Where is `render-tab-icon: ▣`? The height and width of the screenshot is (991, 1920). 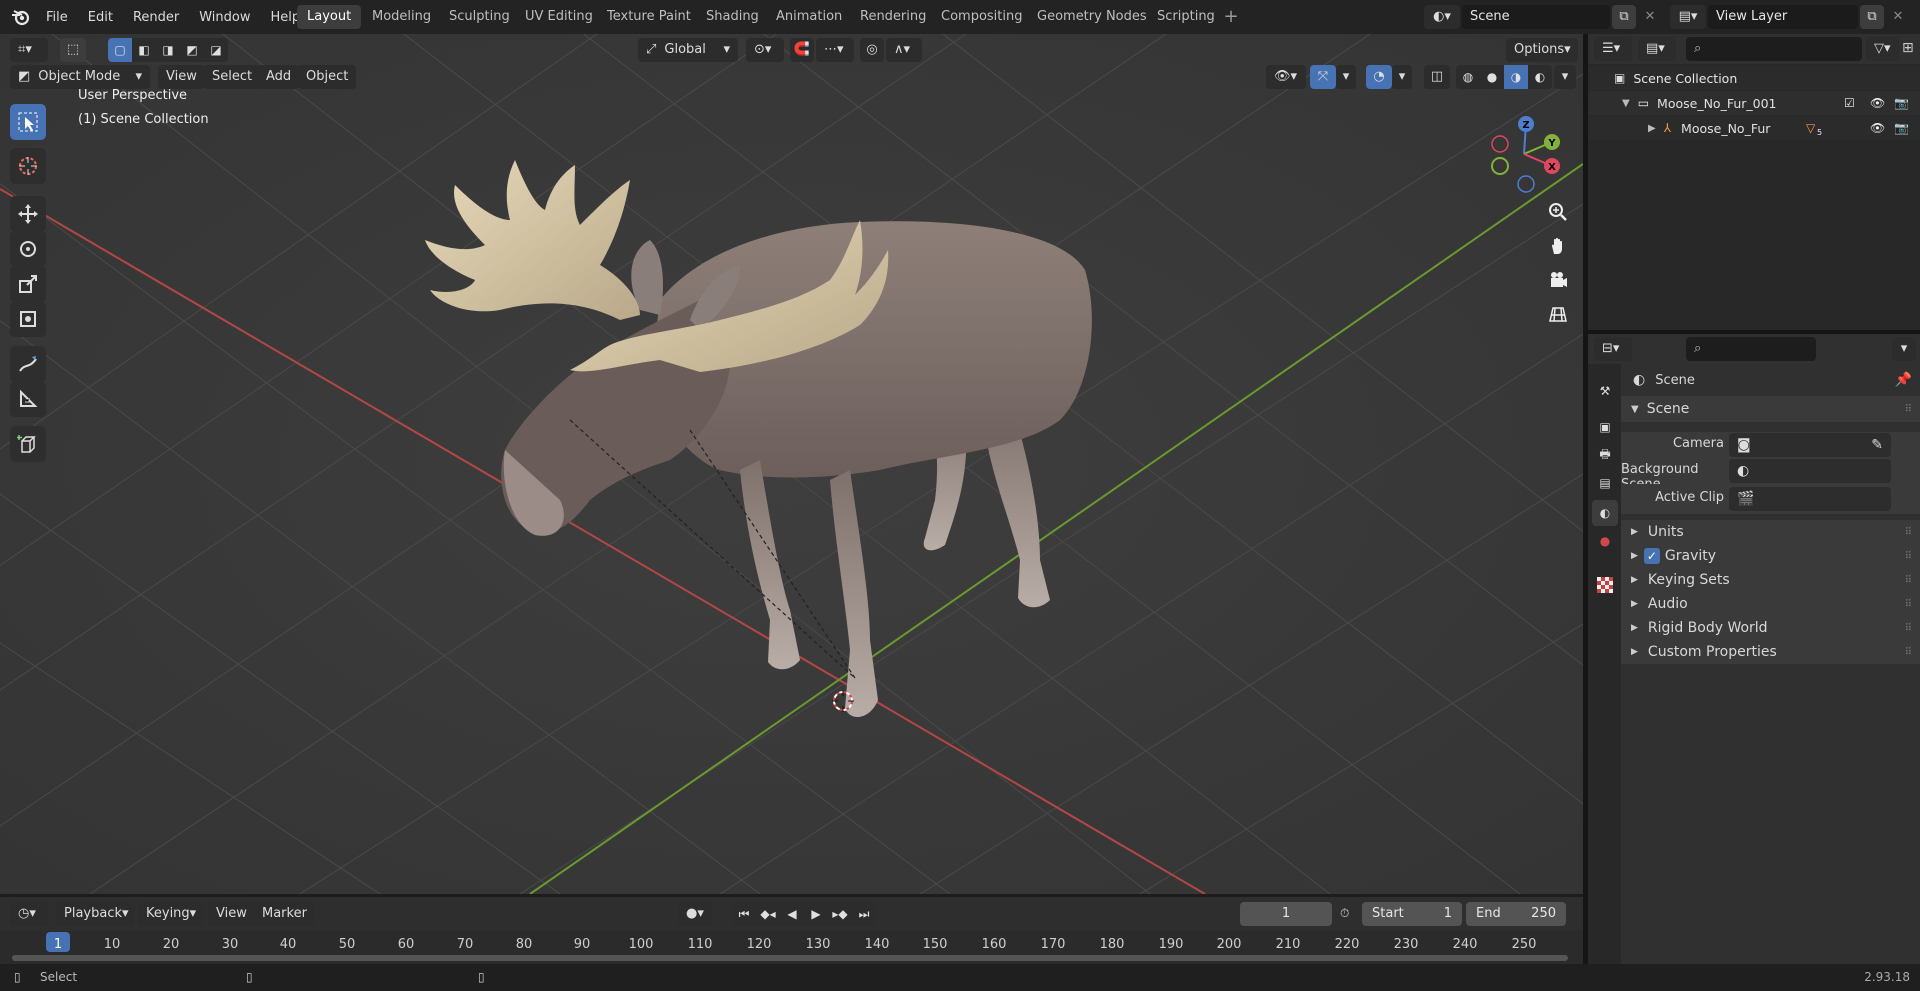
render-tab-icon: ▣ is located at coordinates (1605, 427).